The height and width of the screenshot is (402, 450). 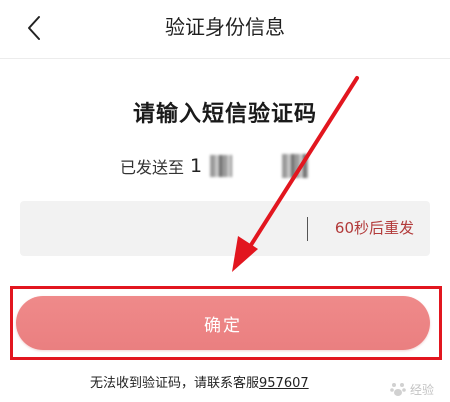 I want to click on watermark: 经验, so click(x=411, y=389).